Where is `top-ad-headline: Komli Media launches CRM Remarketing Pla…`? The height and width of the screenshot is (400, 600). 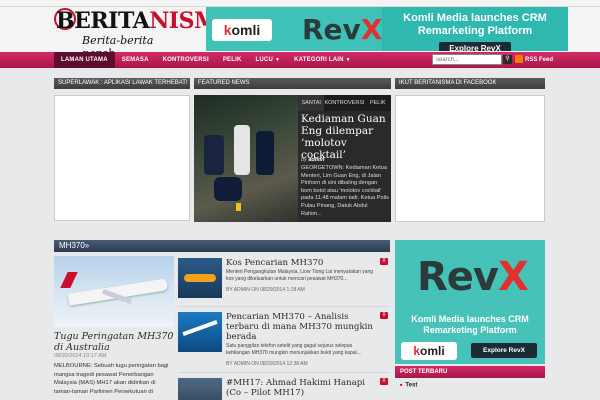 top-ad-headline: Komli Media launches CRM Remarketing Pla… is located at coordinates (475, 24).